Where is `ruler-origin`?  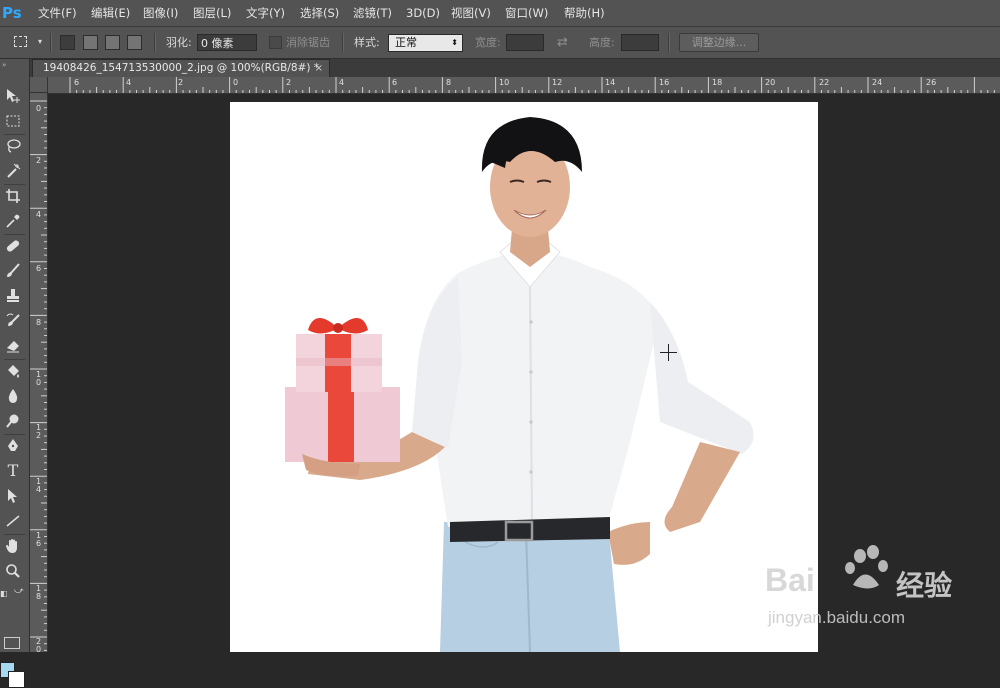 ruler-origin is located at coordinates (39, 85).